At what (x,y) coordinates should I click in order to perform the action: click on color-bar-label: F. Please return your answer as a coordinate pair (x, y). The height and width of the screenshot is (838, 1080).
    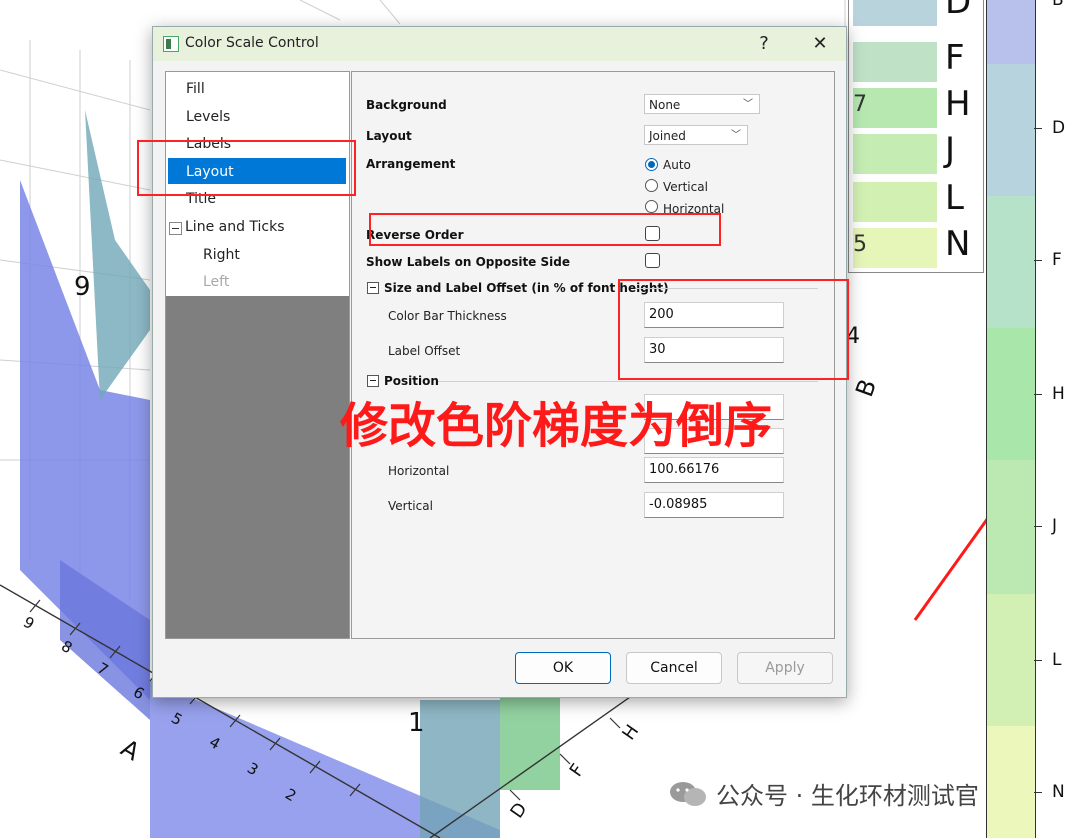
    Looking at the image, I should click on (1057, 260).